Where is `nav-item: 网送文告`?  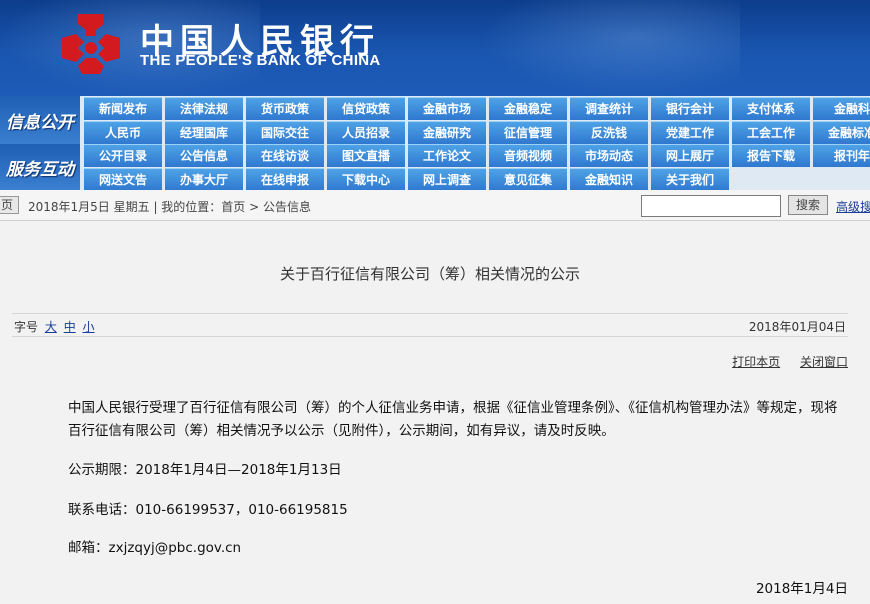 nav-item: 网送文告 is located at coordinates (123, 179).